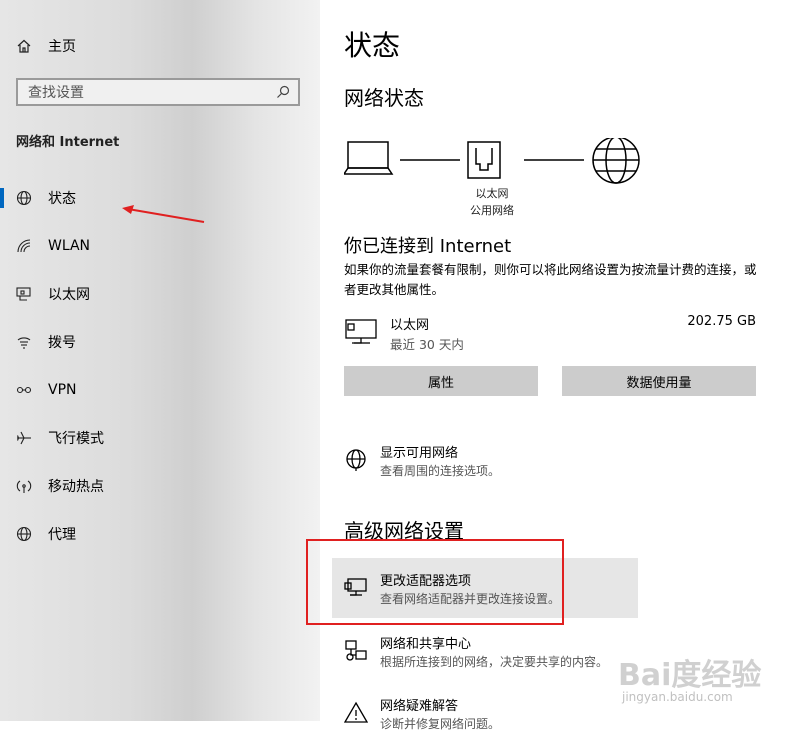 This screenshot has height=739, width=807. Describe the element at coordinates (24, 294) in the screenshot. I see `ethernet-icon` at that location.